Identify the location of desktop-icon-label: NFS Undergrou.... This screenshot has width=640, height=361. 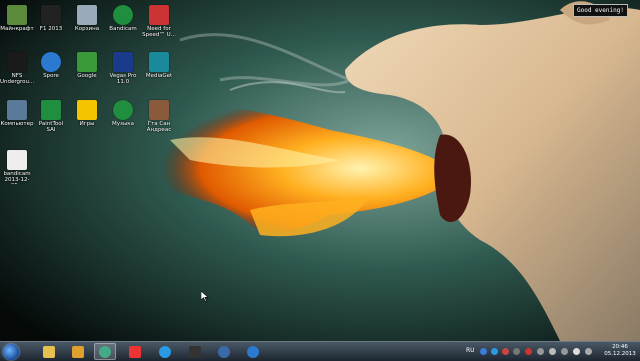
(17, 79).